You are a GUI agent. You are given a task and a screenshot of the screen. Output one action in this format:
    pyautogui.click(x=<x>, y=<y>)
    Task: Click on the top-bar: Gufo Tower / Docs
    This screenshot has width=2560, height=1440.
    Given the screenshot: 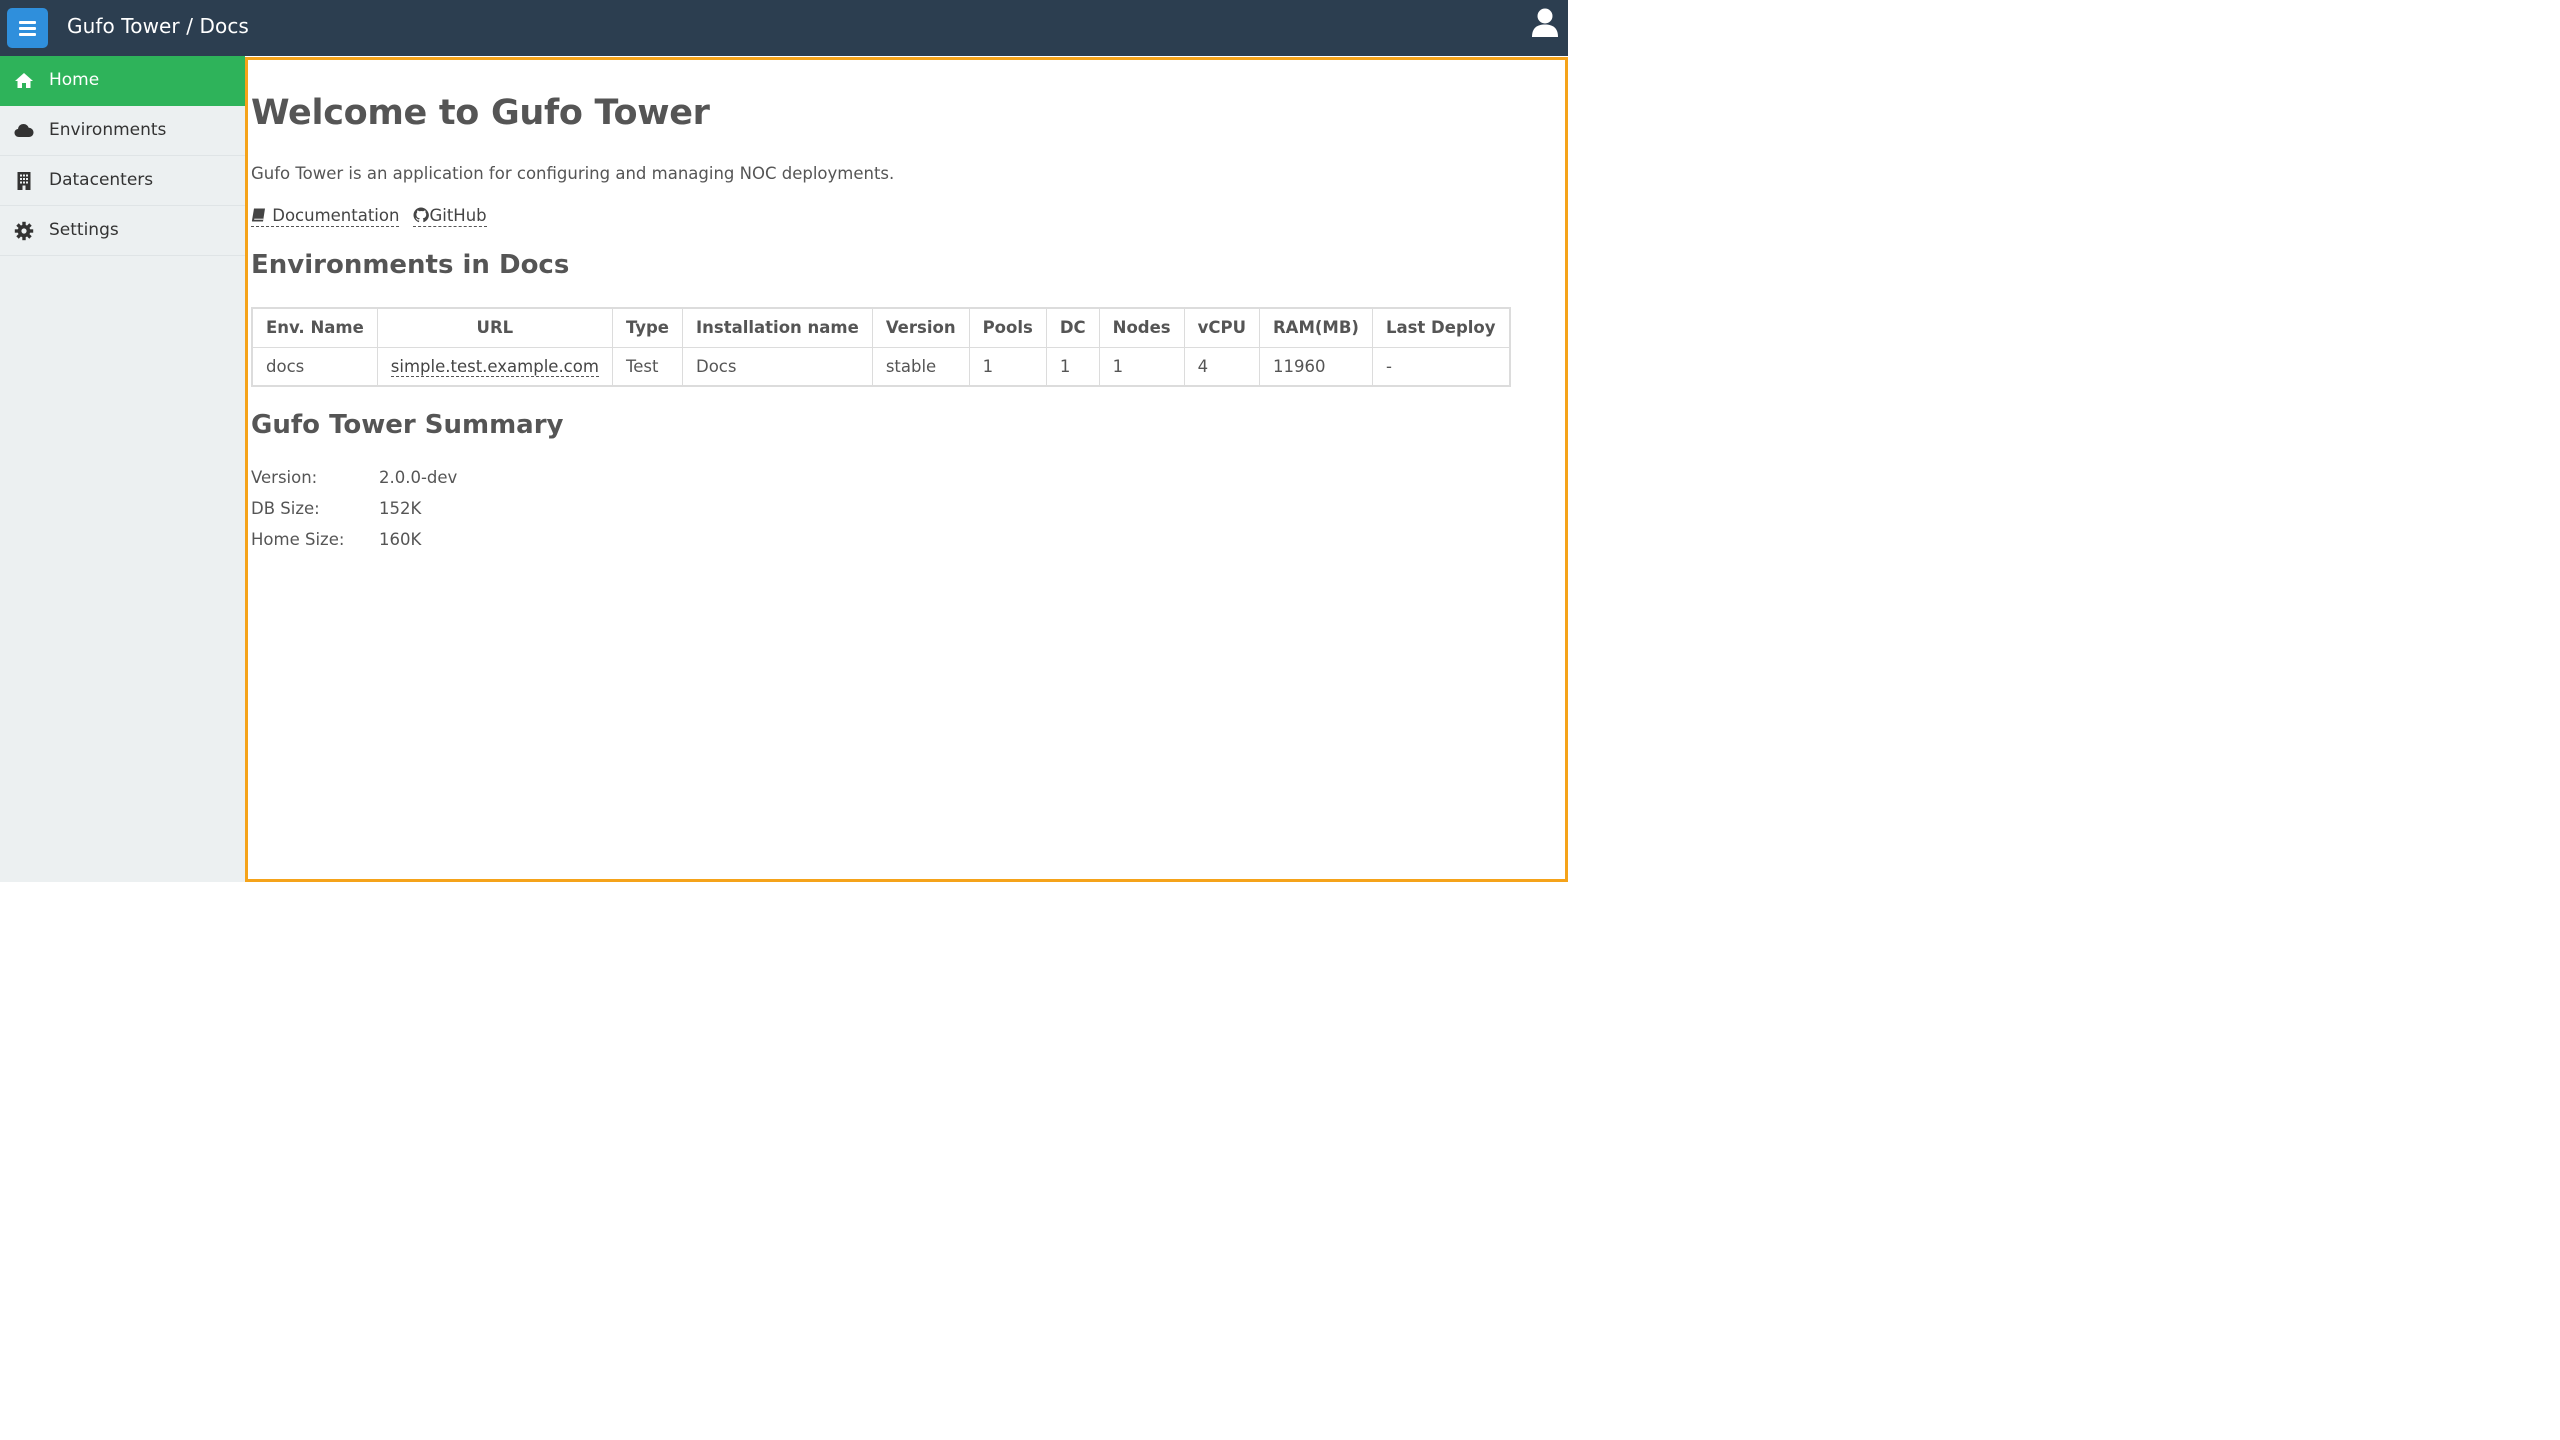 What is the action you would take?
    pyautogui.click(x=784, y=28)
    